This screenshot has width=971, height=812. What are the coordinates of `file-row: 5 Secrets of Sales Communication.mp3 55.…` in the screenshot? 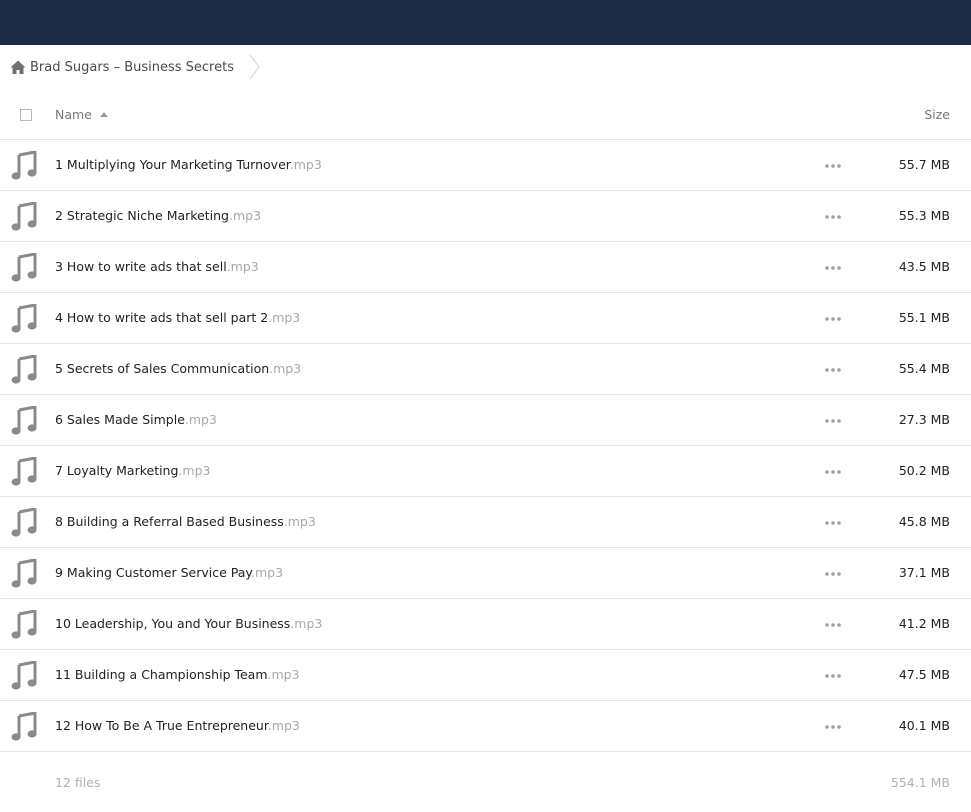 It's located at (485, 369).